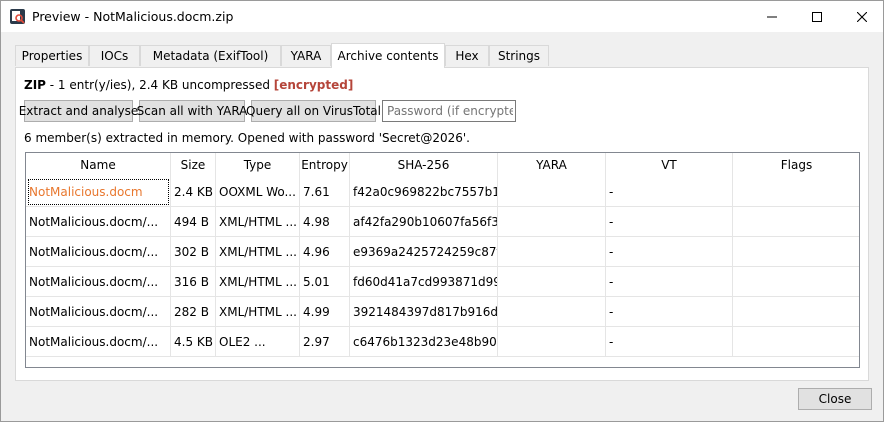 The width and height of the screenshot is (884, 422). I want to click on title-bar: Preview - NotMalicious.docm.zip, so click(442, 16).